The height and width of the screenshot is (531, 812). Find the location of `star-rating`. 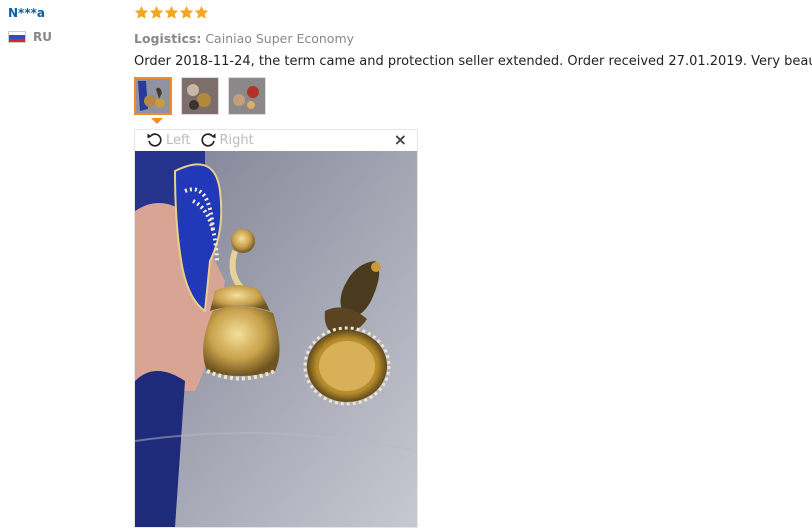

star-rating is located at coordinates (469, 14).